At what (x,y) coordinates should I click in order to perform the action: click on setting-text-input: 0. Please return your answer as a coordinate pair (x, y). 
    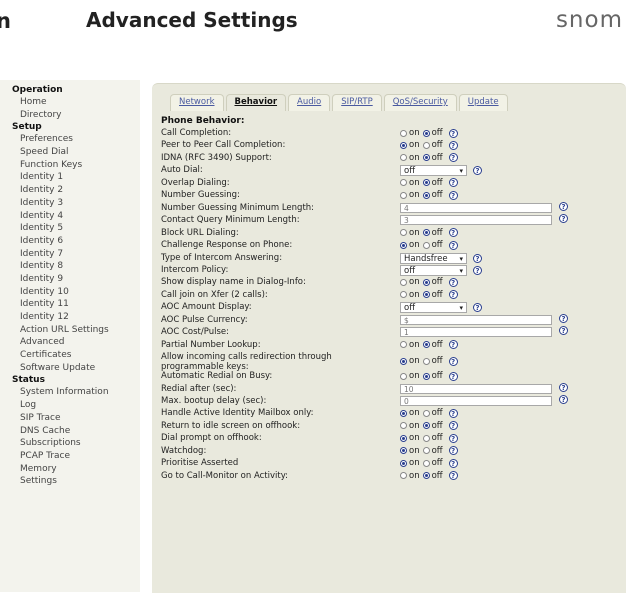
    Looking at the image, I should click on (476, 401).